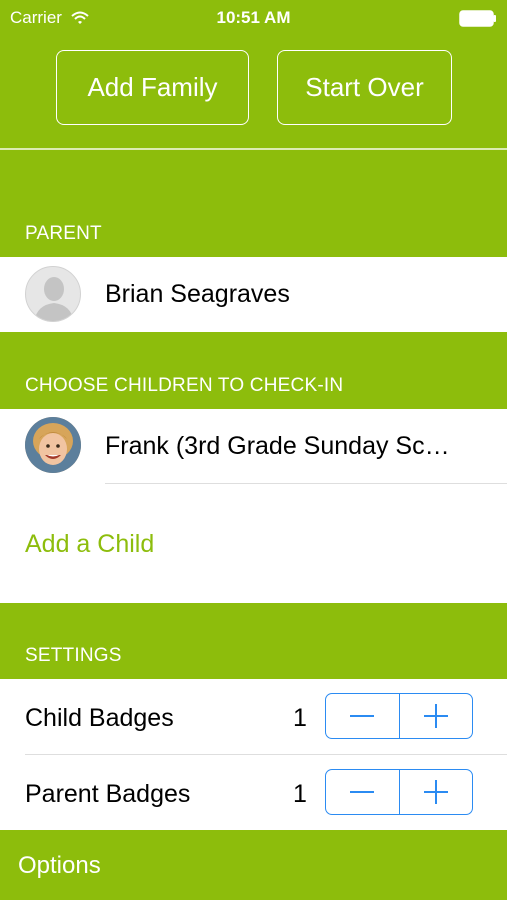 This screenshot has width=507, height=900. I want to click on children-section-header: CHOOSE CHILDREN TO CHECK-IN, so click(184, 385).